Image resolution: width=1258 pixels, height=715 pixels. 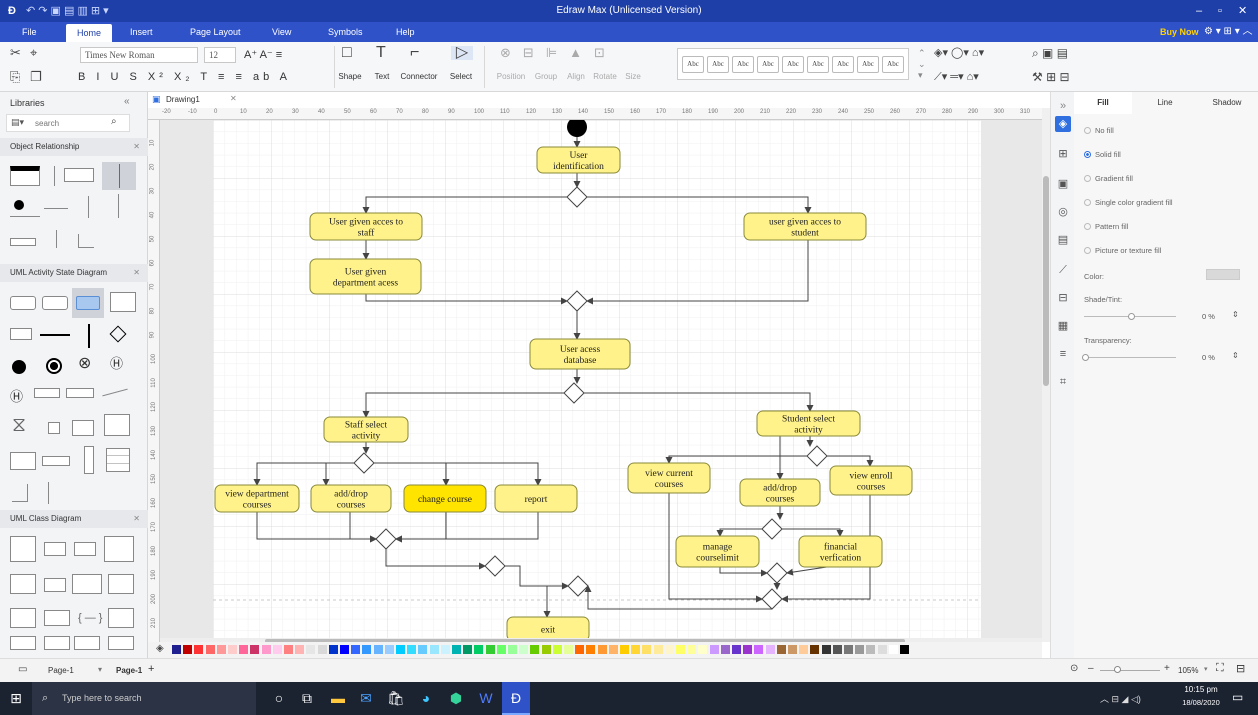 I want to click on position-label: Position, so click(x=511, y=76).